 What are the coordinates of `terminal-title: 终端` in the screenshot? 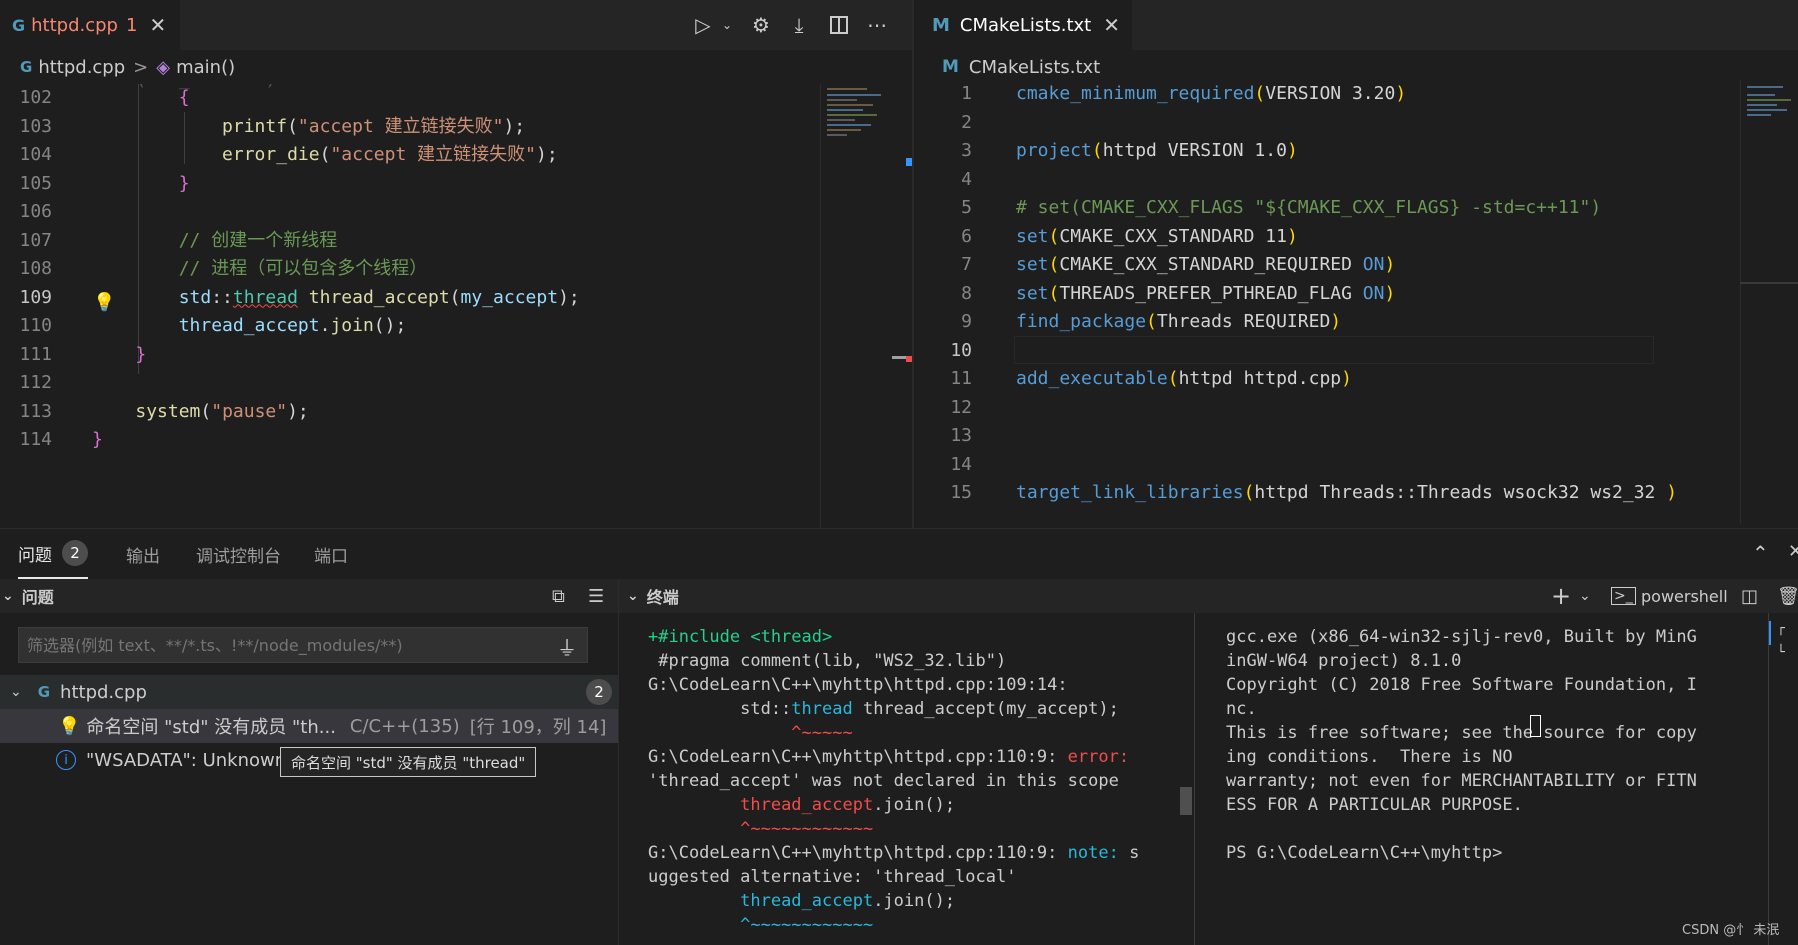 It's located at (662, 597).